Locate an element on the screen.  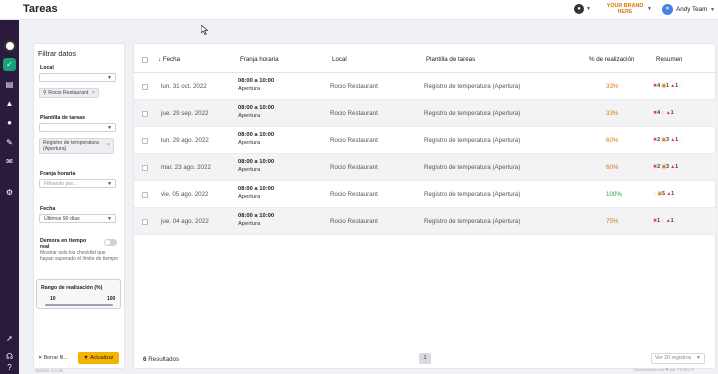
local-chip-label: Rocio Restaurant is located at coordinates (68, 93).